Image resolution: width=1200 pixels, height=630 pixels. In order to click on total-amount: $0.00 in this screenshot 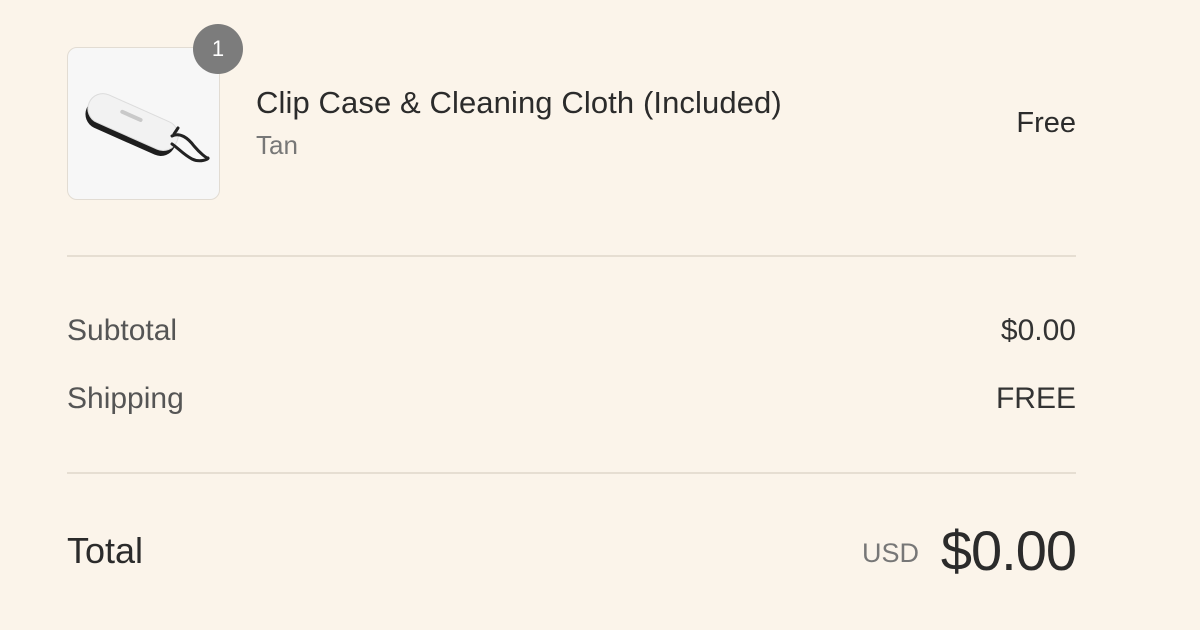, I will do `click(1008, 550)`.